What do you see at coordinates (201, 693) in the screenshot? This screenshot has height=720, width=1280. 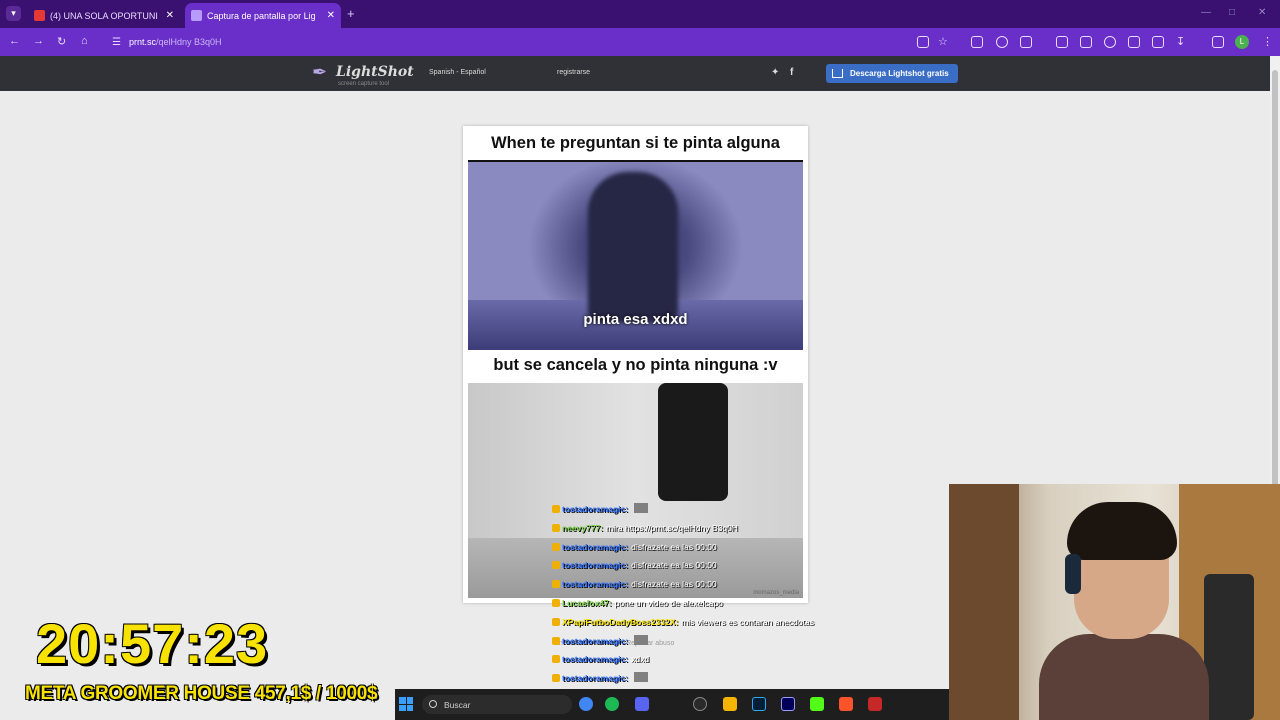 I see `donation-goal: META GROOMER HOUSE 457,1$ / 1000$` at bounding box center [201, 693].